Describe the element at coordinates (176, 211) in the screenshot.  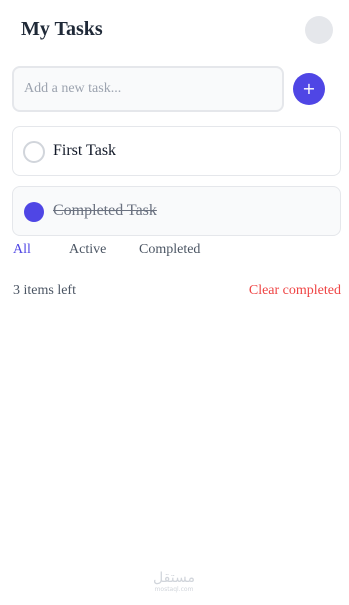
I see `task-item-completed: Completed Task` at that location.